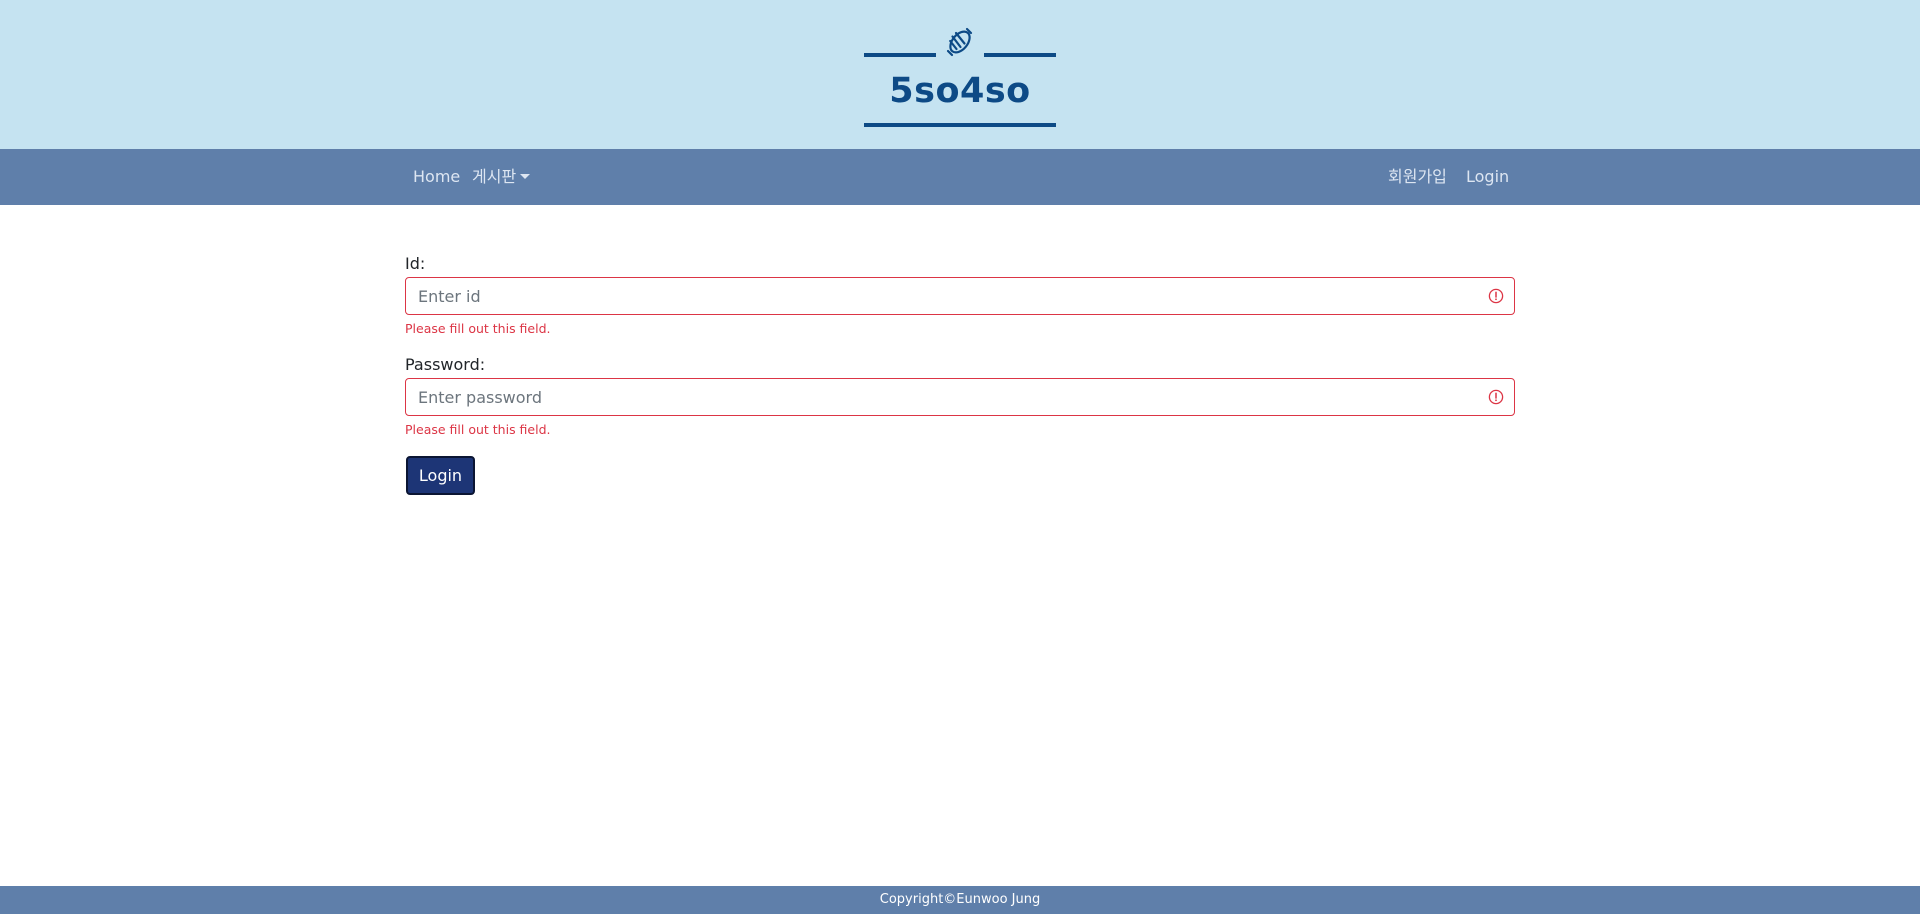 This screenshot has width=1920, height=914. Describe the element at coordinates (1020, 55) in the screenshot. I see `logo-divider-right` at that location.